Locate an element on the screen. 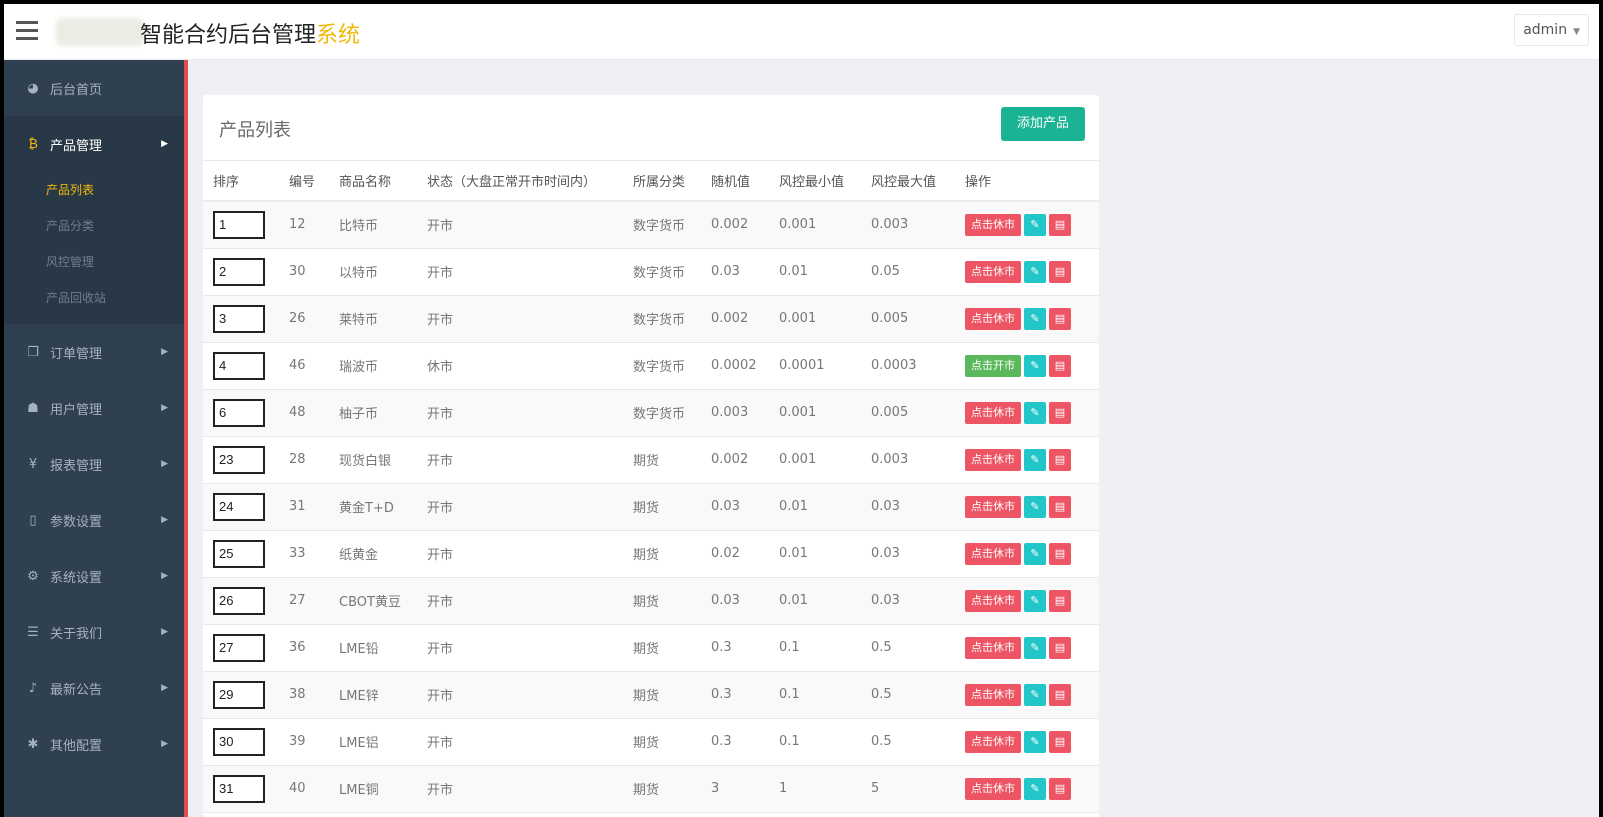 This screenshot has width=1603, height=817. sidebar-item: ◕ 后台首页 is located at coordinates (94, 88).